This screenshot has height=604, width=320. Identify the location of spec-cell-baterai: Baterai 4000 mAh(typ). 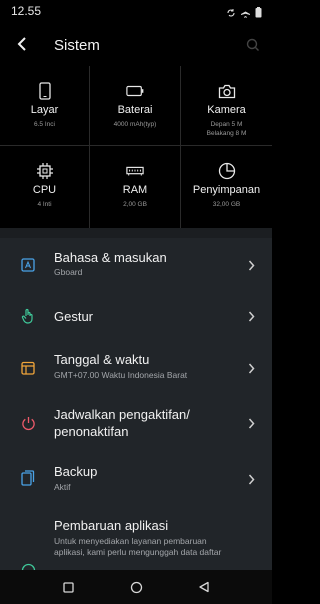
(135, 106).